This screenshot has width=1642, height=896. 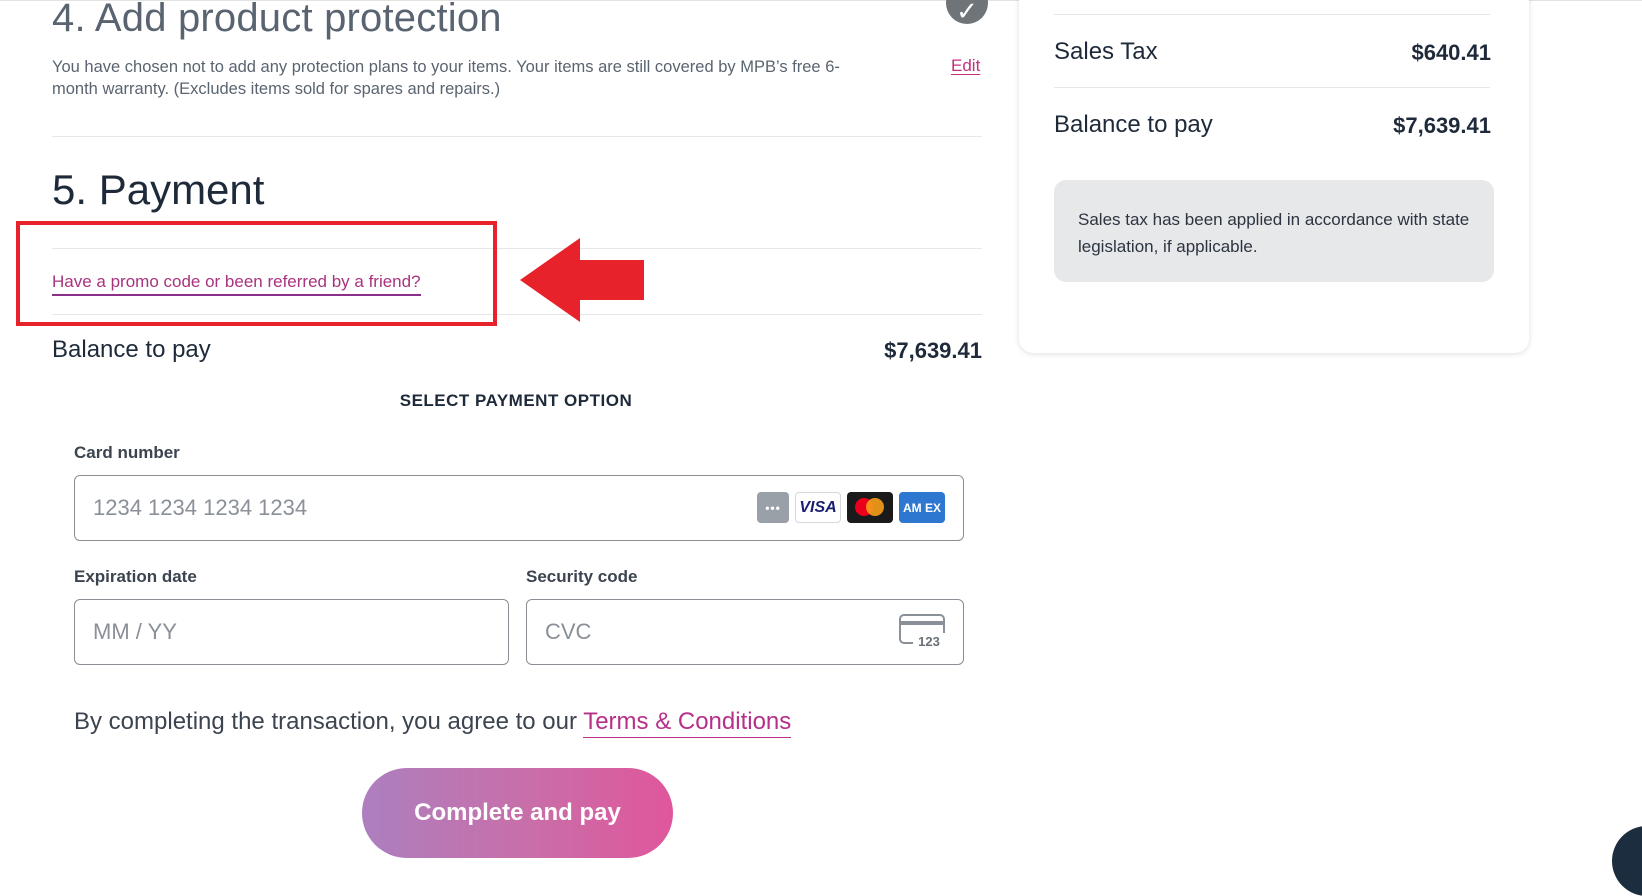 I want to click on card-number-field: ••• VISA AM EX, so click(x=519, y=508).